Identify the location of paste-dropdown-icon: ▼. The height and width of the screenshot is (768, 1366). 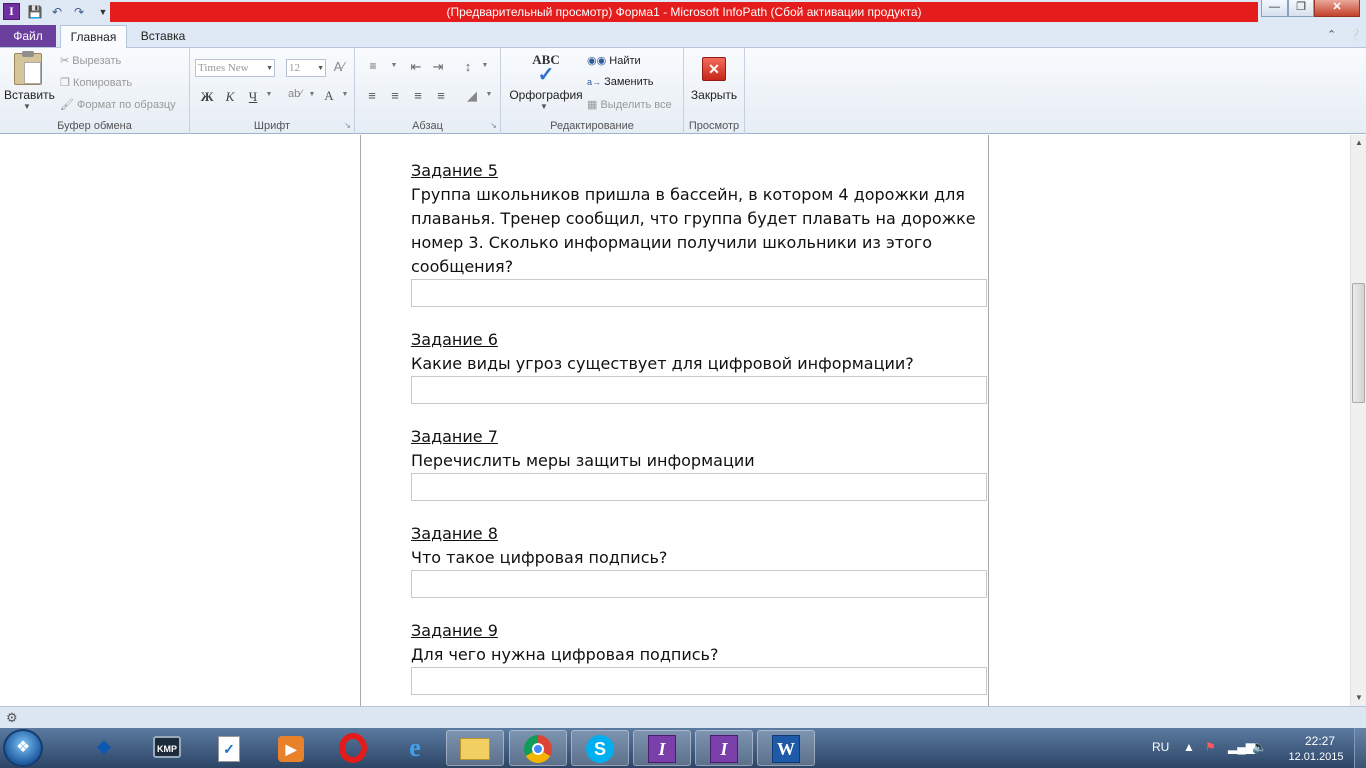
(27, 106).